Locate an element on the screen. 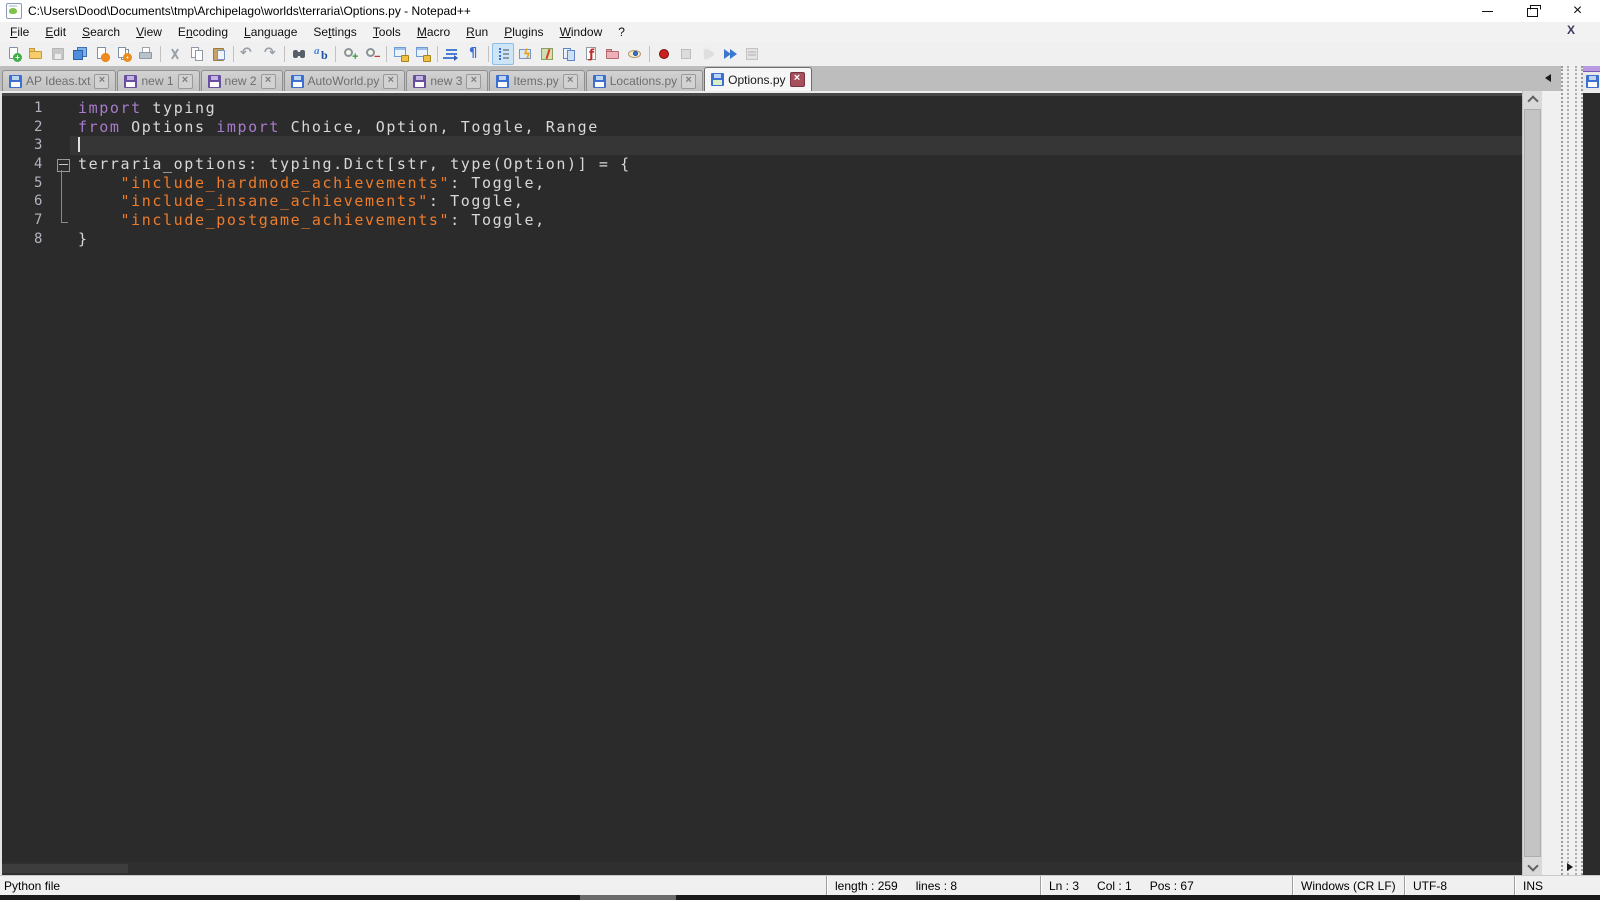 The width and height of the screenshot is (1600, 900). view-splitter is located at coordinates (1572, 470).